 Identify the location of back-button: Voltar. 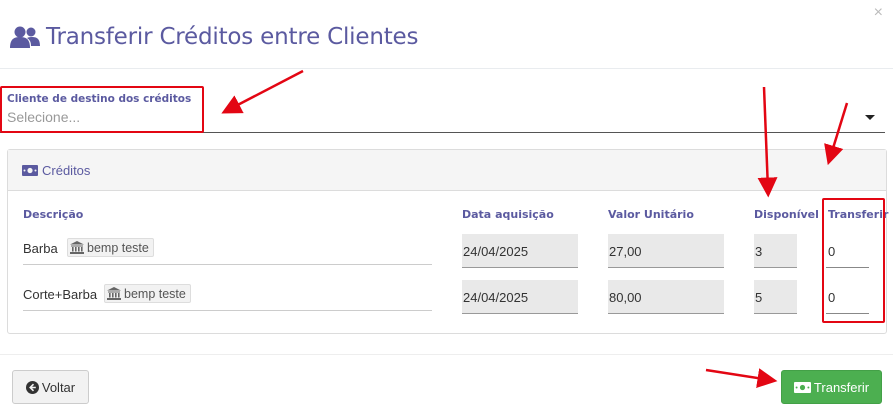
(50, 387).